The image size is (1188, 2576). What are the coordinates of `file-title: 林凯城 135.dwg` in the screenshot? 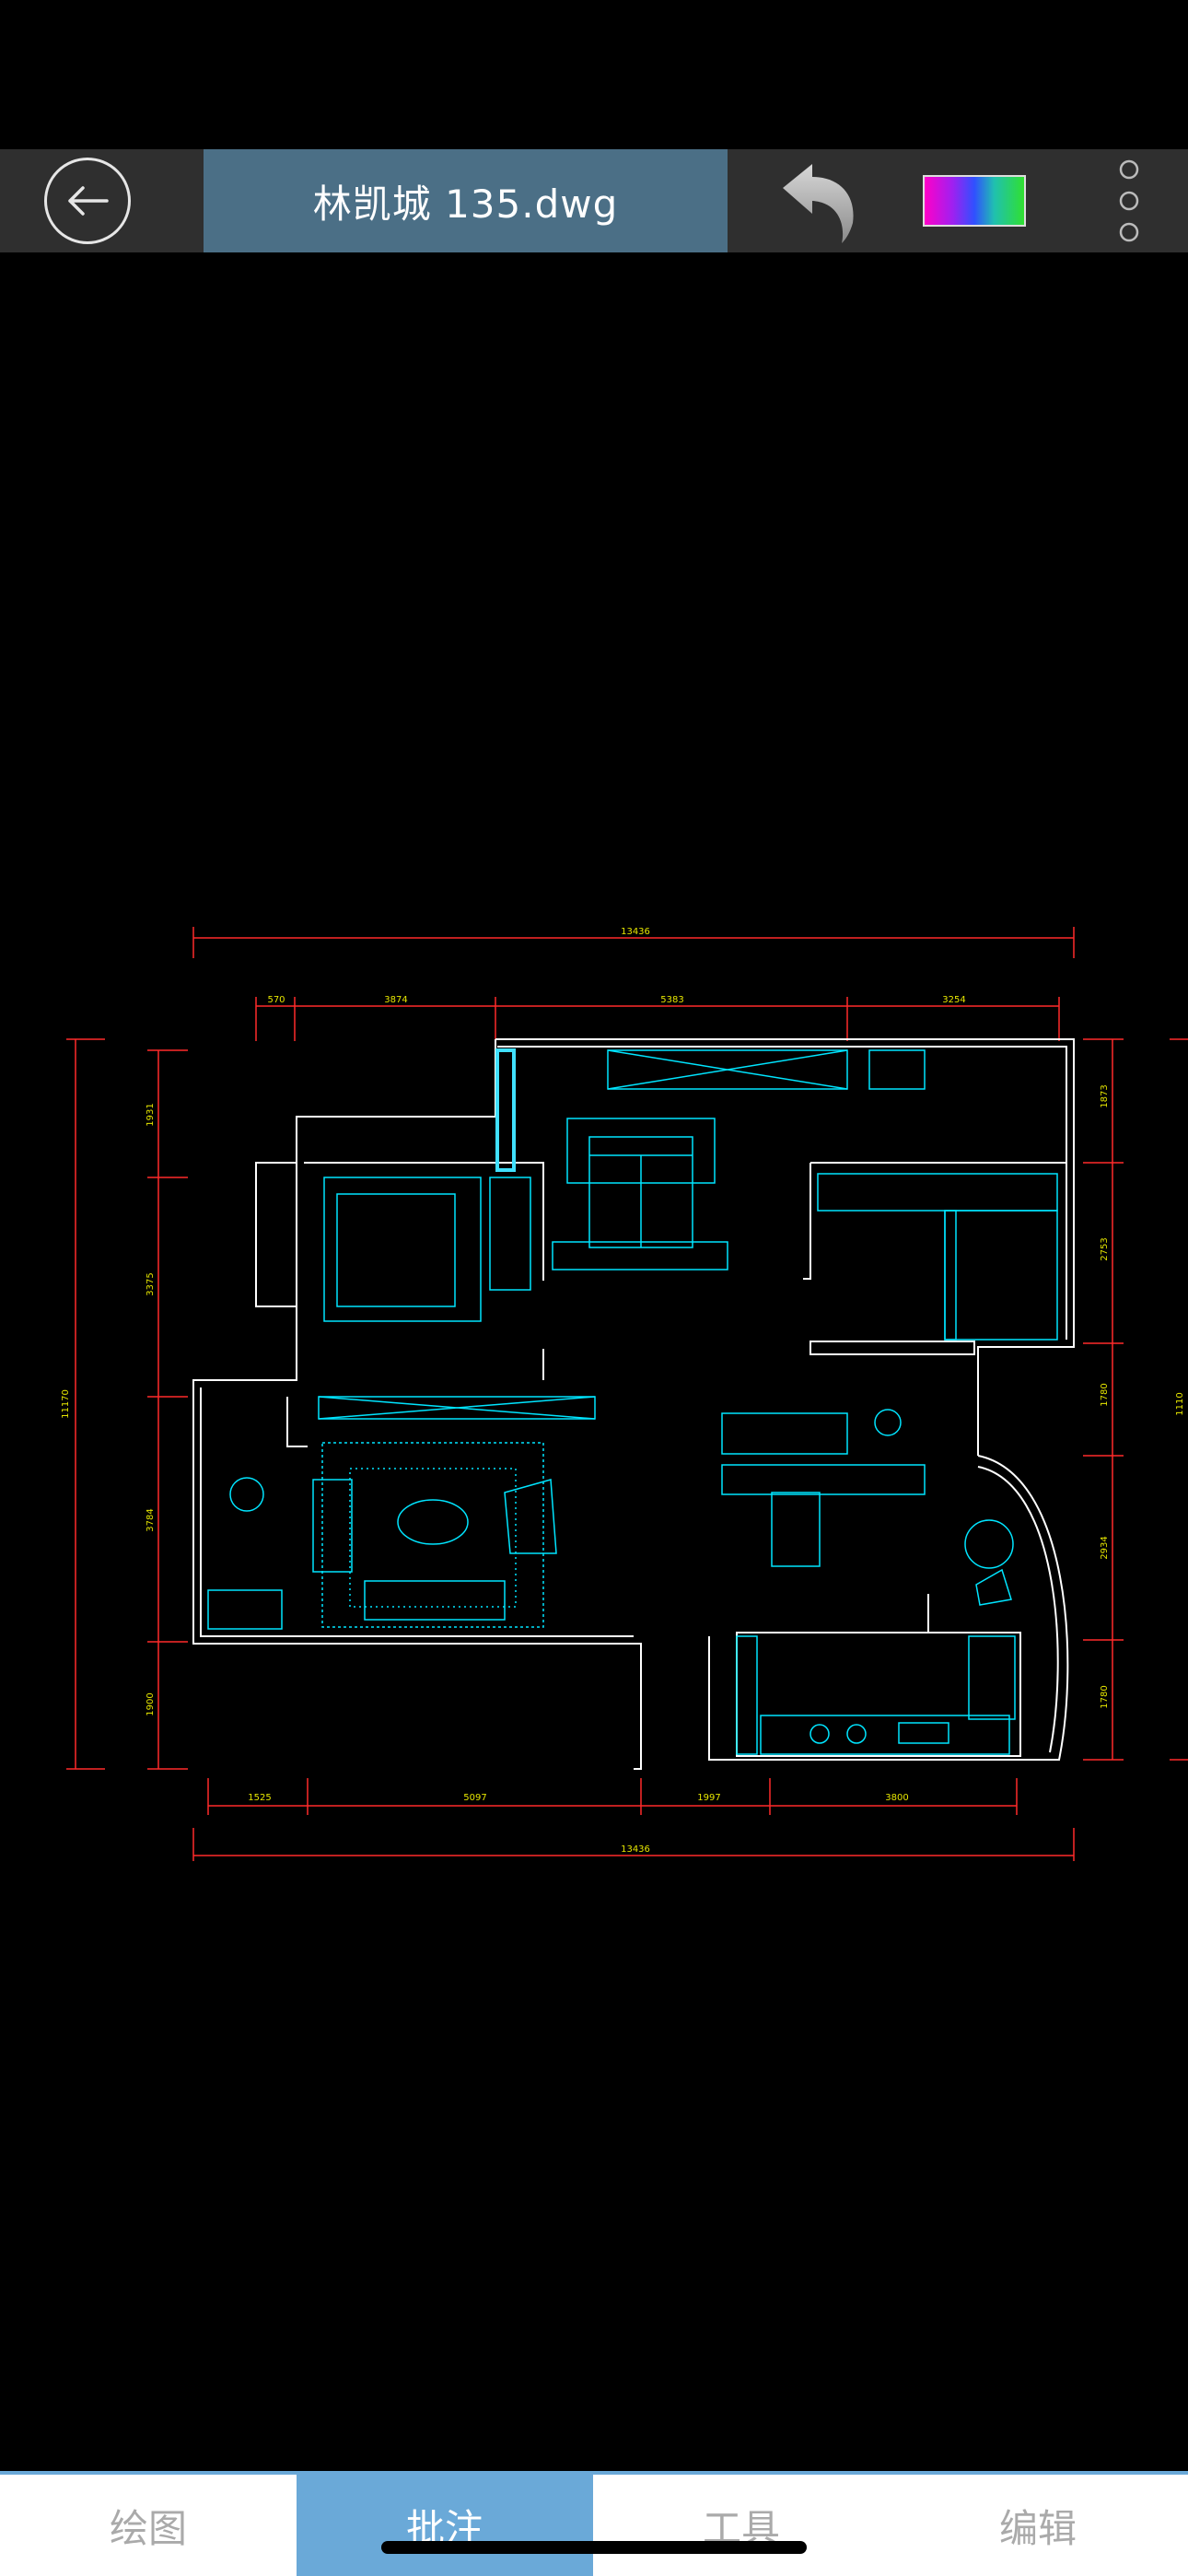 It's located at (465, 204).